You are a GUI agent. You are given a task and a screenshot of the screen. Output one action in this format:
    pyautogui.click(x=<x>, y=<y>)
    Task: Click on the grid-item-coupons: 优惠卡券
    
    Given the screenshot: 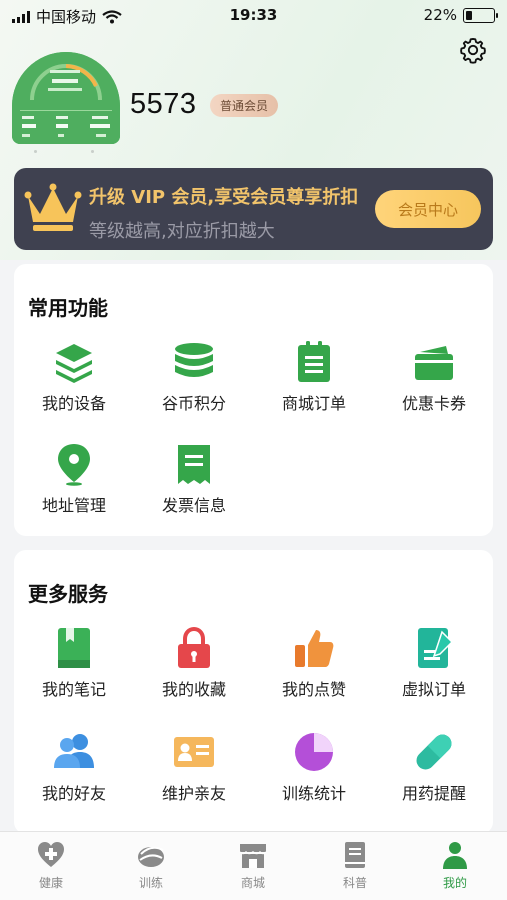 What is the action you would take?
    pyautogui.click(x=434, y=377)
    